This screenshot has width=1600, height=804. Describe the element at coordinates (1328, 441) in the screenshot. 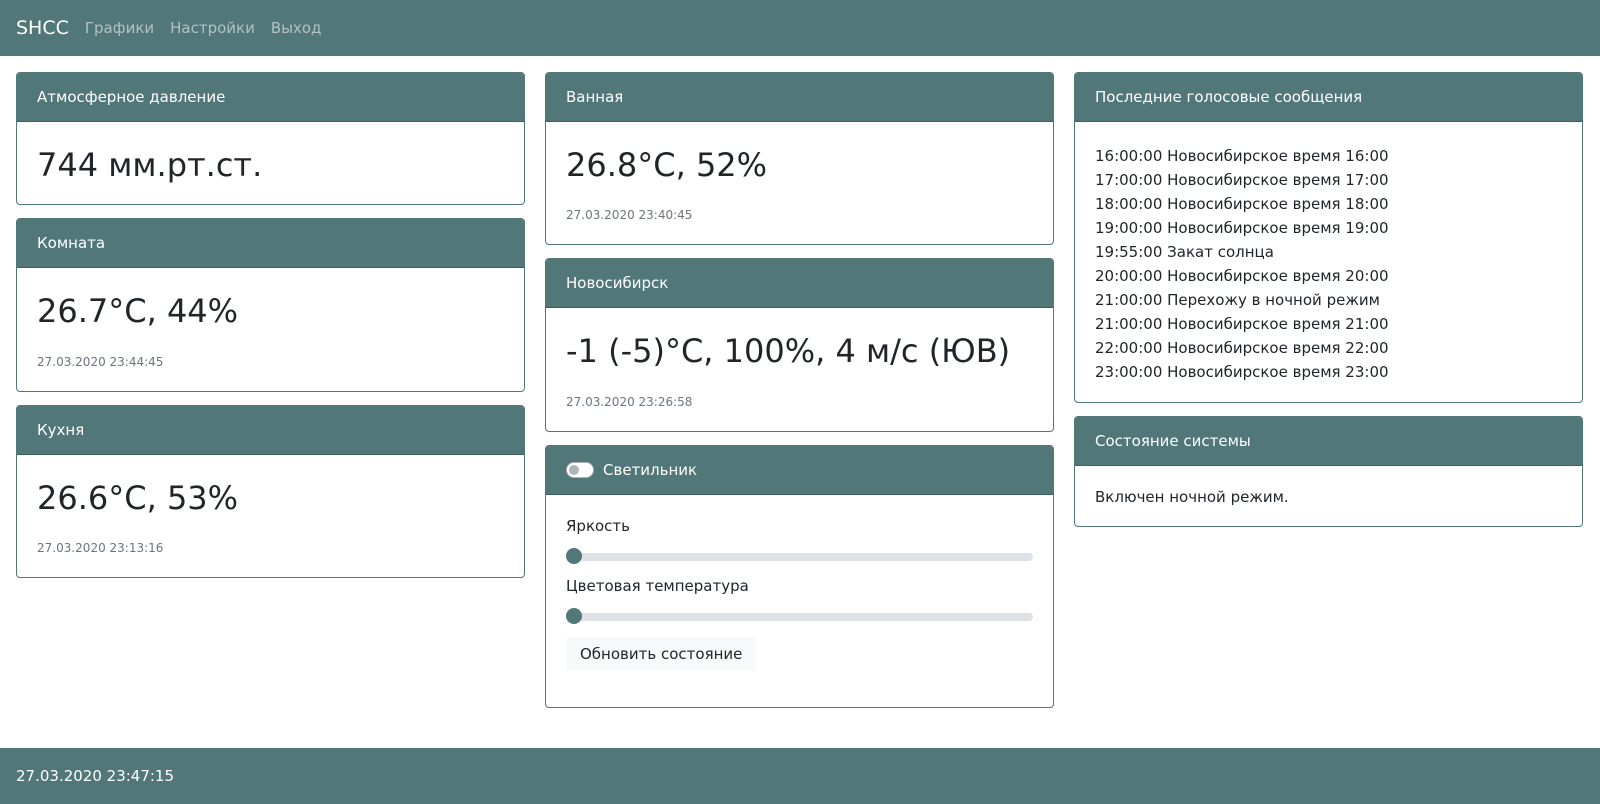

I see `system-state-title: Состояние системы` at that location.